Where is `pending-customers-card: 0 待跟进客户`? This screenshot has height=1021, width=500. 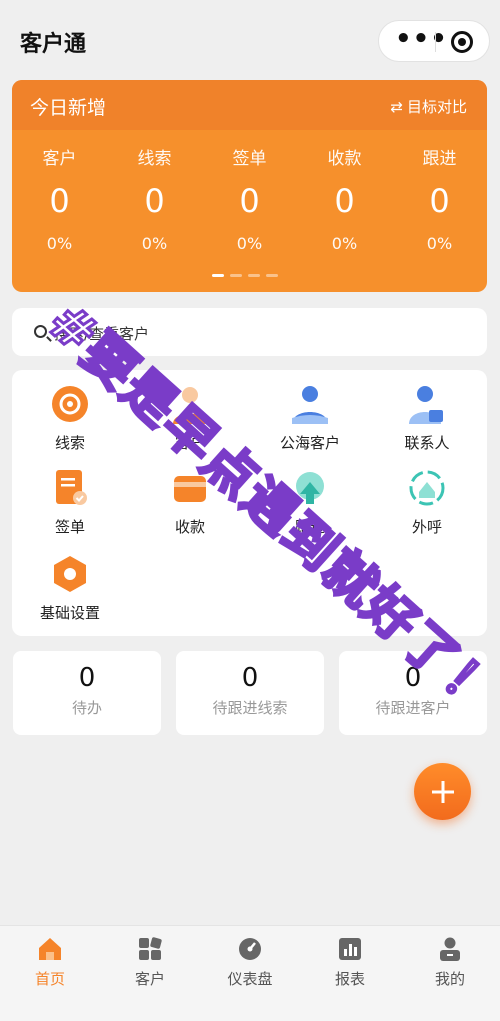 pending-customers-card: 0 待跟进客户 is located at coordinates (413, 693).